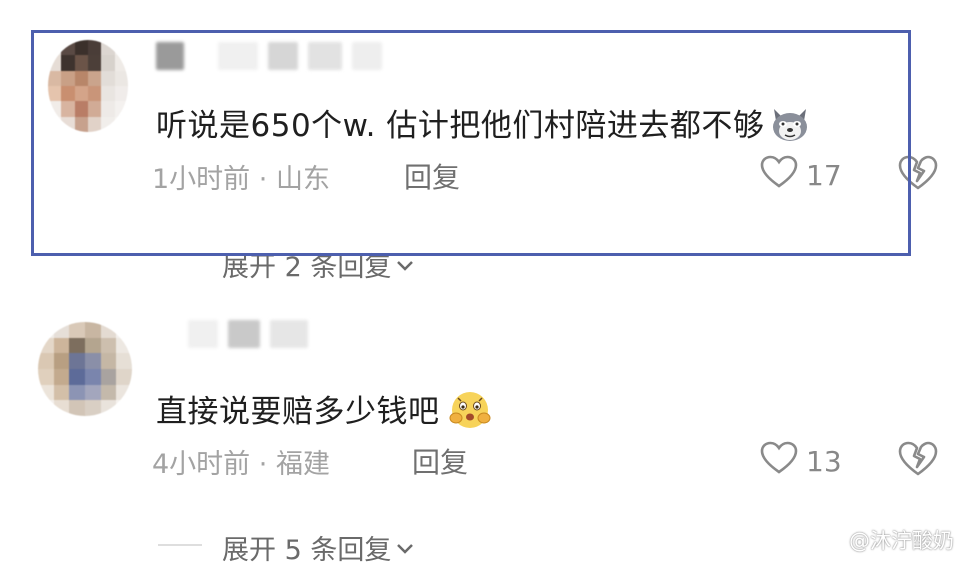 The width and height of the screenshot is (966, 571). What do you see at coordinates (440, 461) in the screenshot?
I see `reply-button: 回复` at bounding box center [440, 461].